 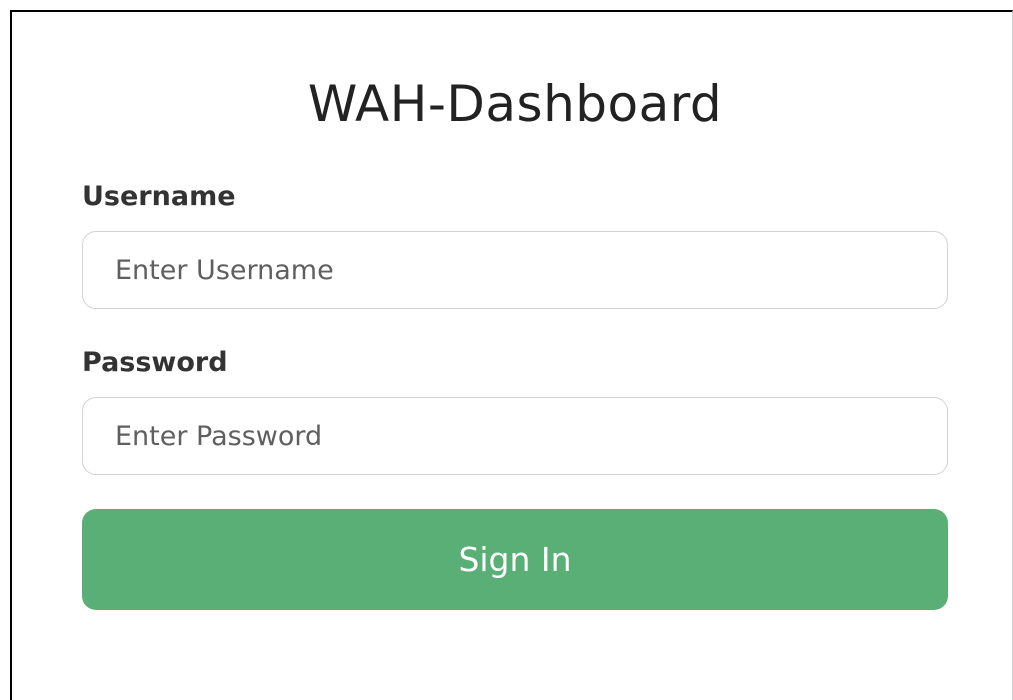 I want to click on sign-in-button: Sign In, so click(x=515, y=559).